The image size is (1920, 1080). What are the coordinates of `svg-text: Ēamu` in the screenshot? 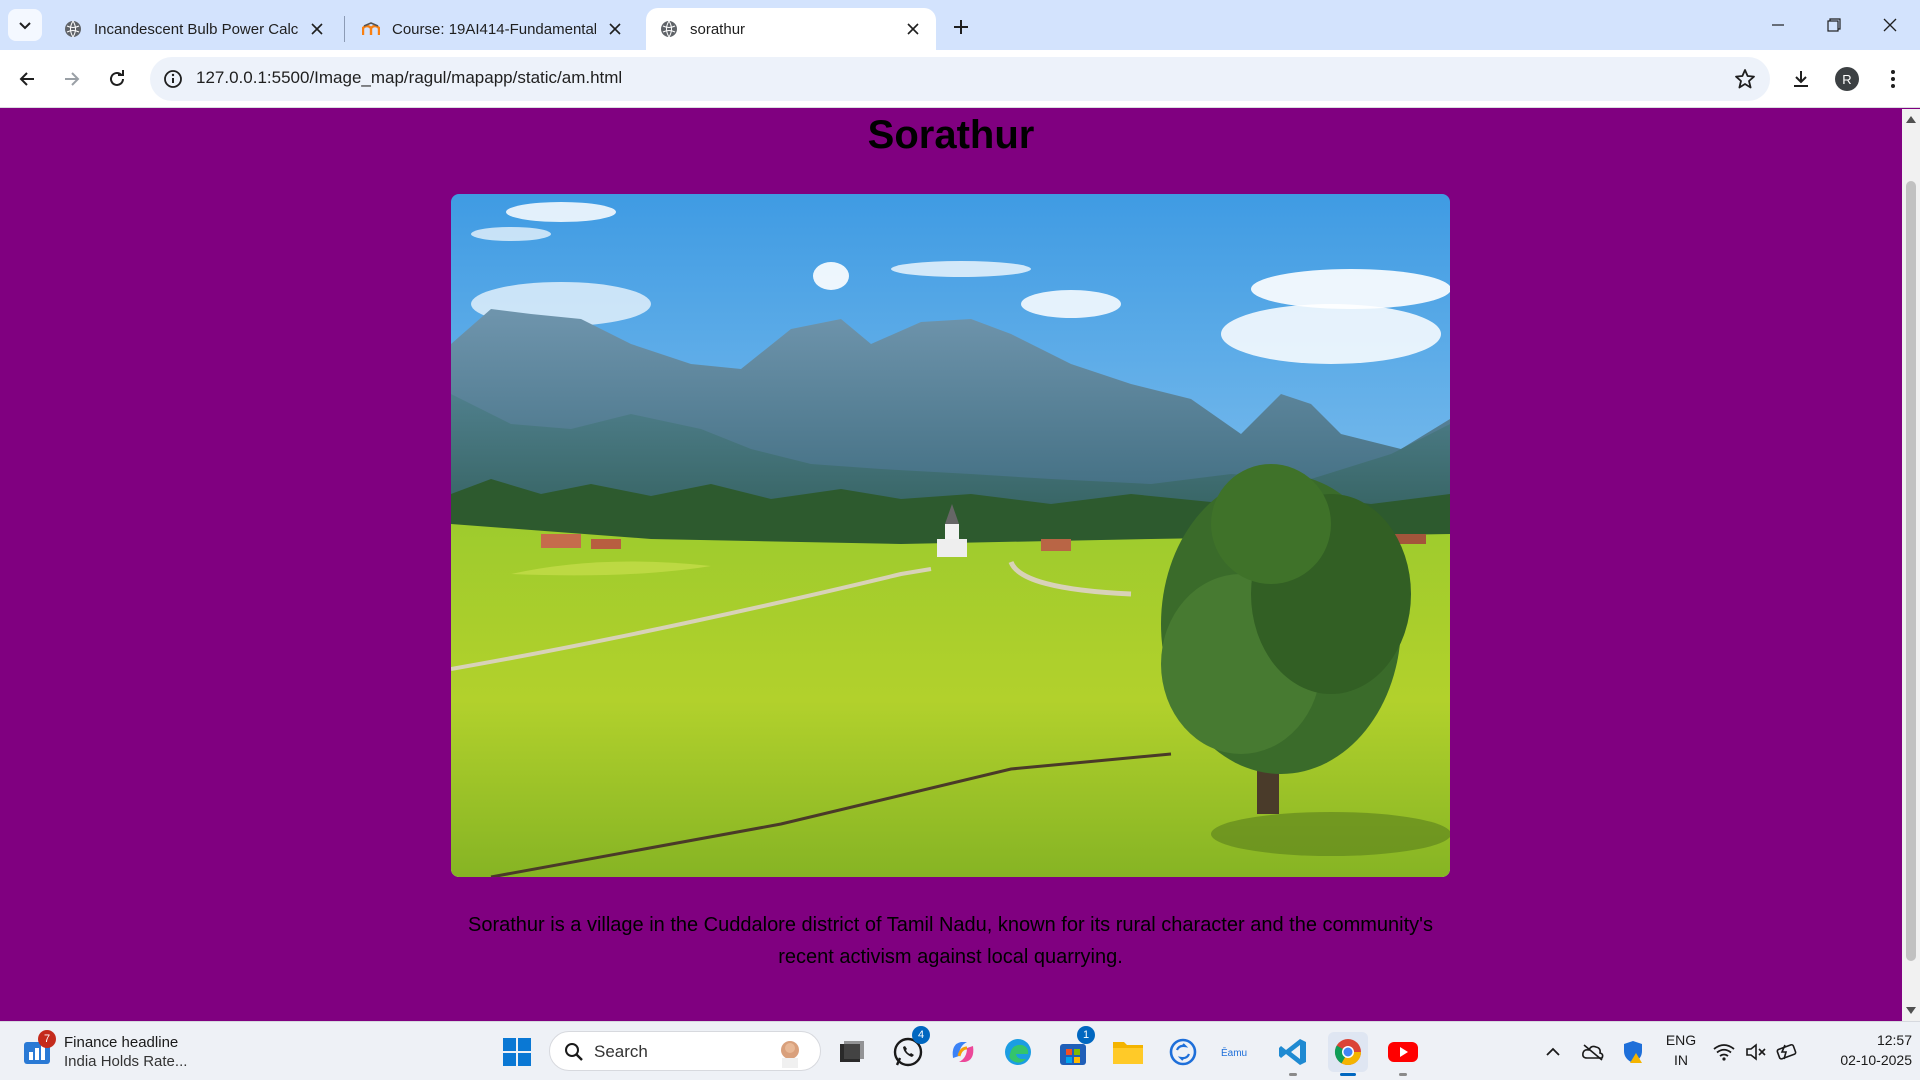 It's located at (1234, 1053).